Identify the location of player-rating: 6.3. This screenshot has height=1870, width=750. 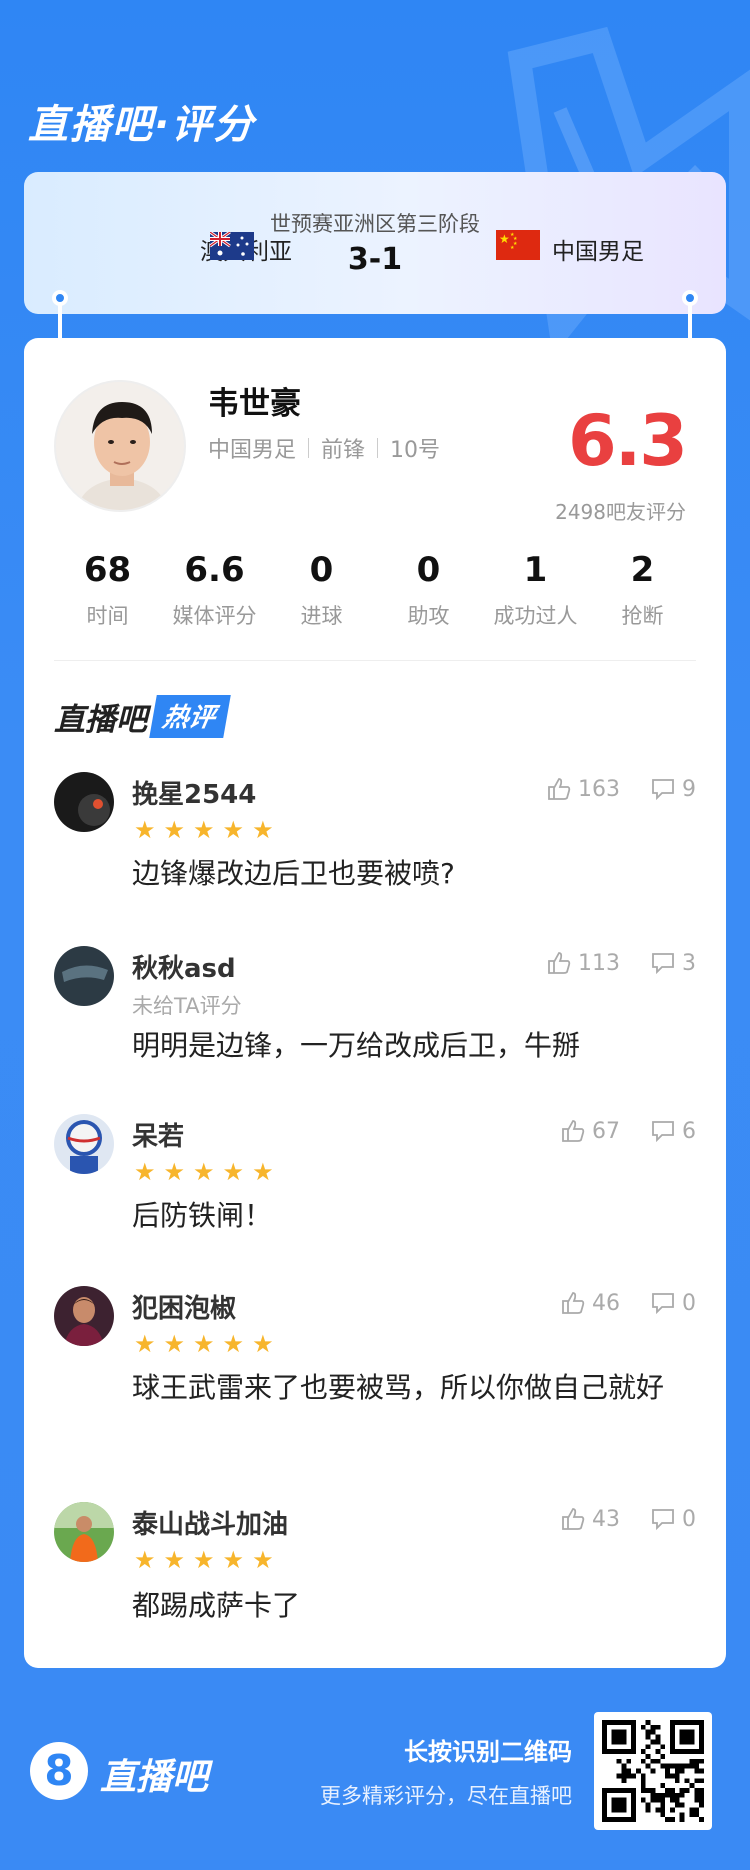
(627, 441).